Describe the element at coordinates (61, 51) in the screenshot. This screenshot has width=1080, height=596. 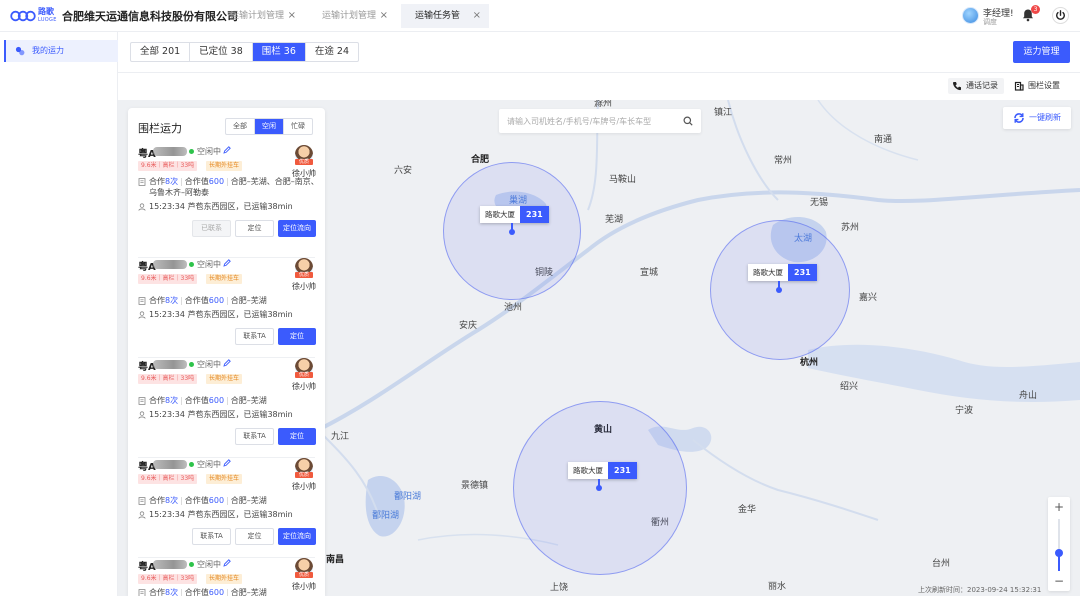
I see `sidebar-item-my-capacity: 我的运力` at that location.